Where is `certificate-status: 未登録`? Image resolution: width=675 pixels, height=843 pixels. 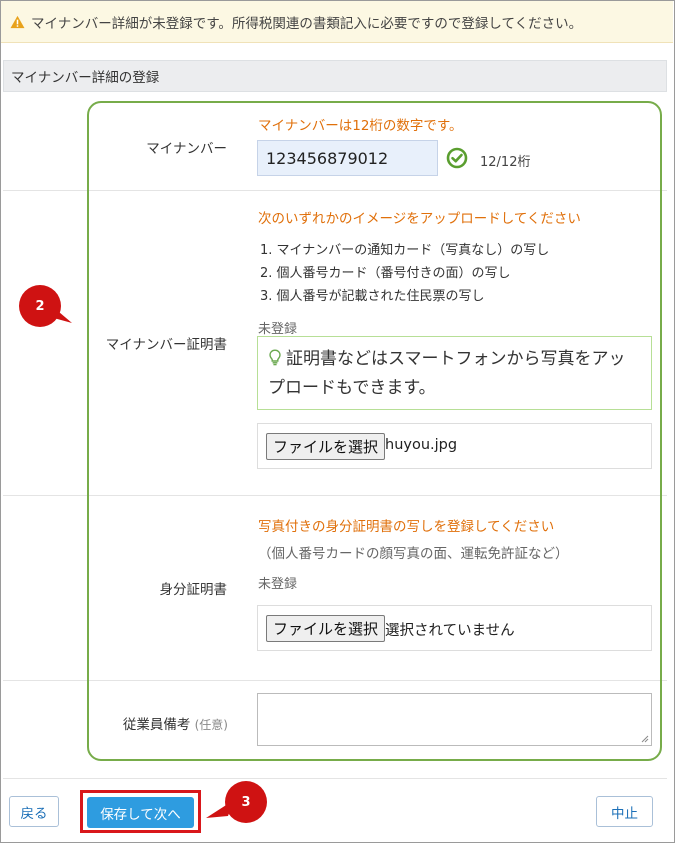
certificate-status: 未登録 is located at coordinates (278, 329).